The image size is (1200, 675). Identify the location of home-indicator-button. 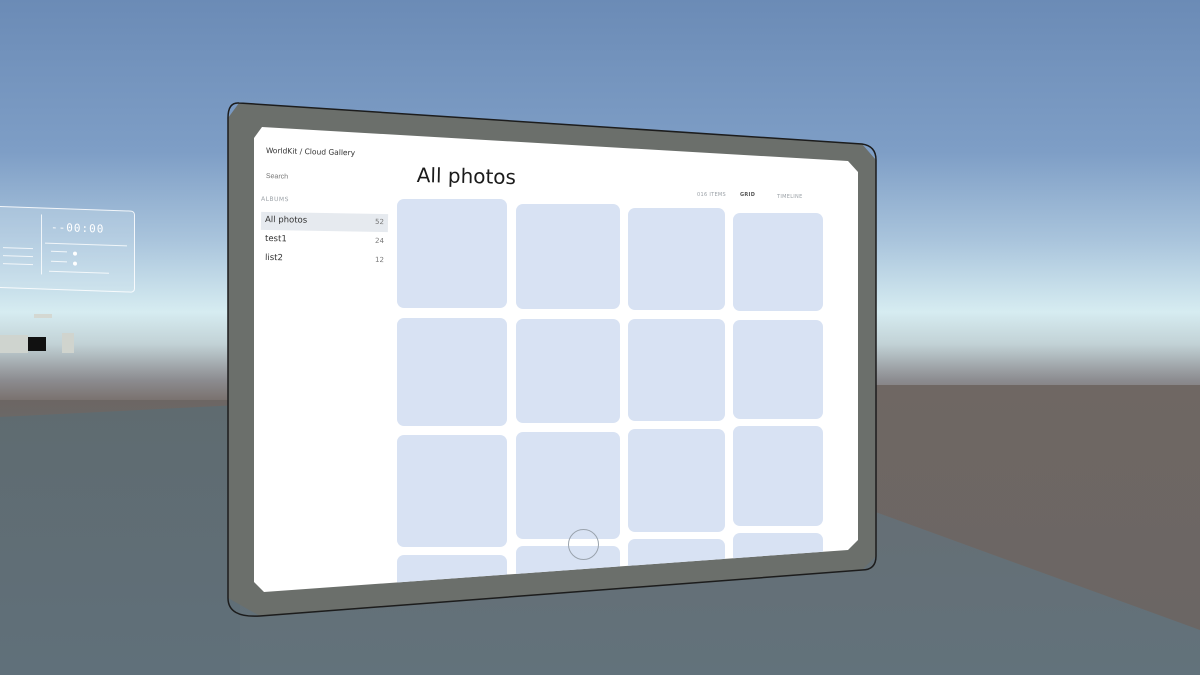
(583, 544).